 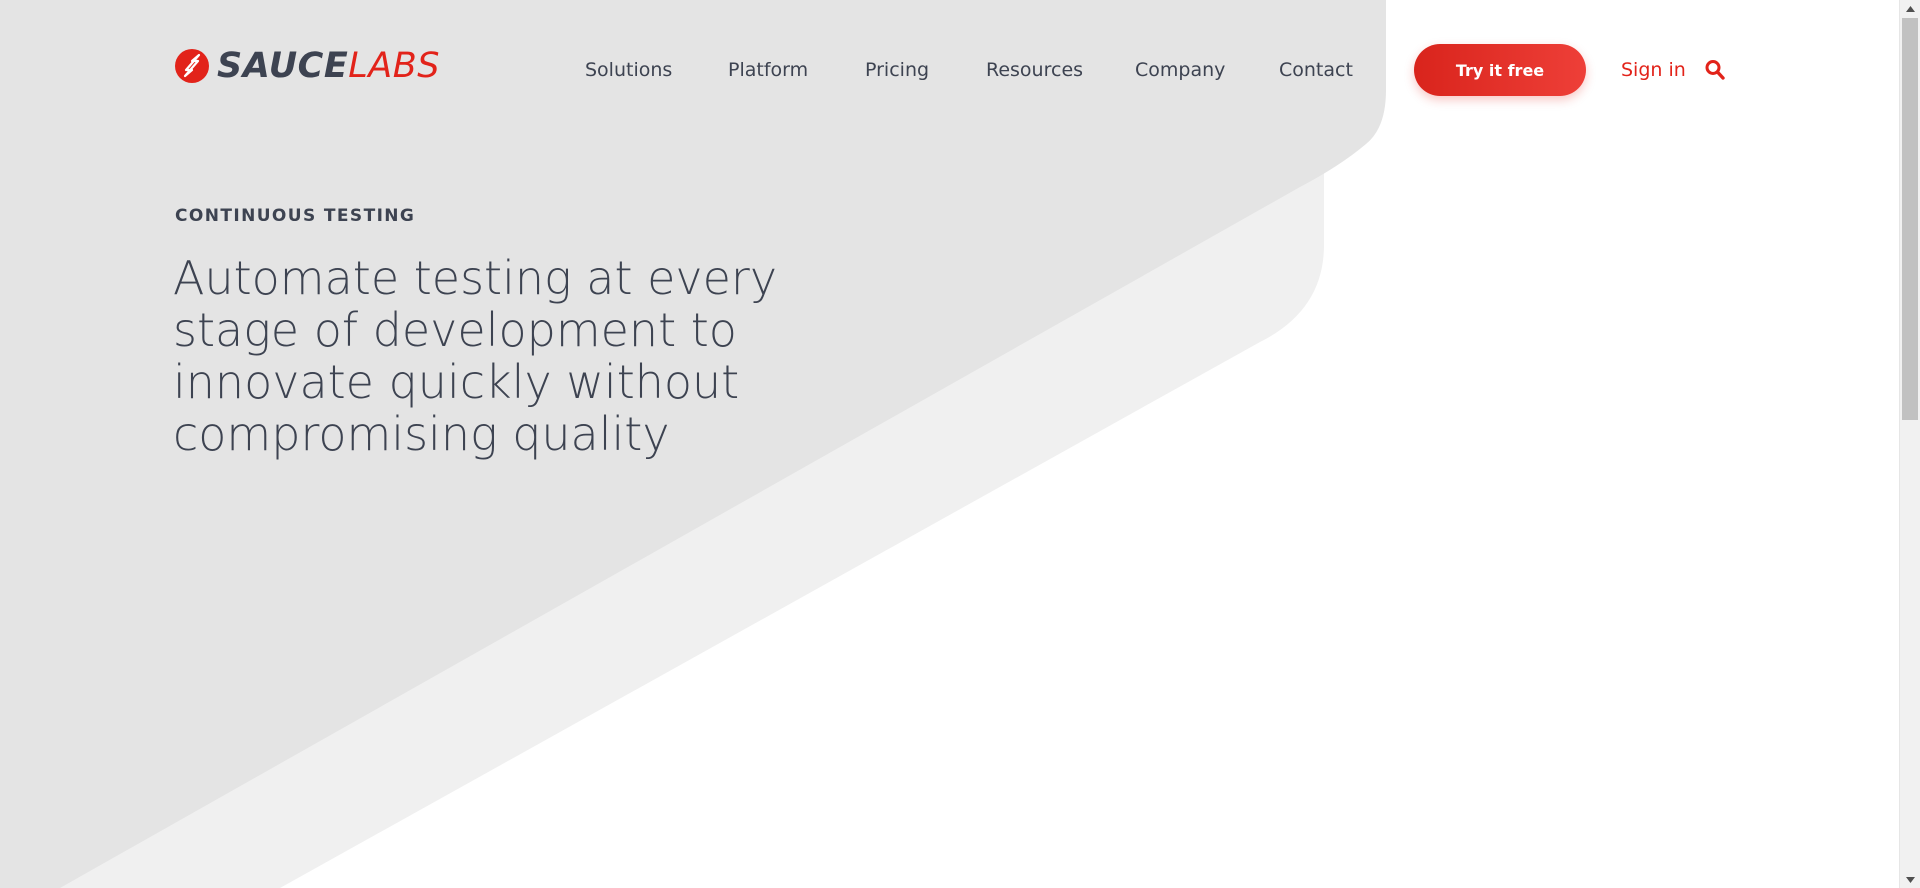 I want to click on vertical-scrollbar, so click(x=1909, y=444).